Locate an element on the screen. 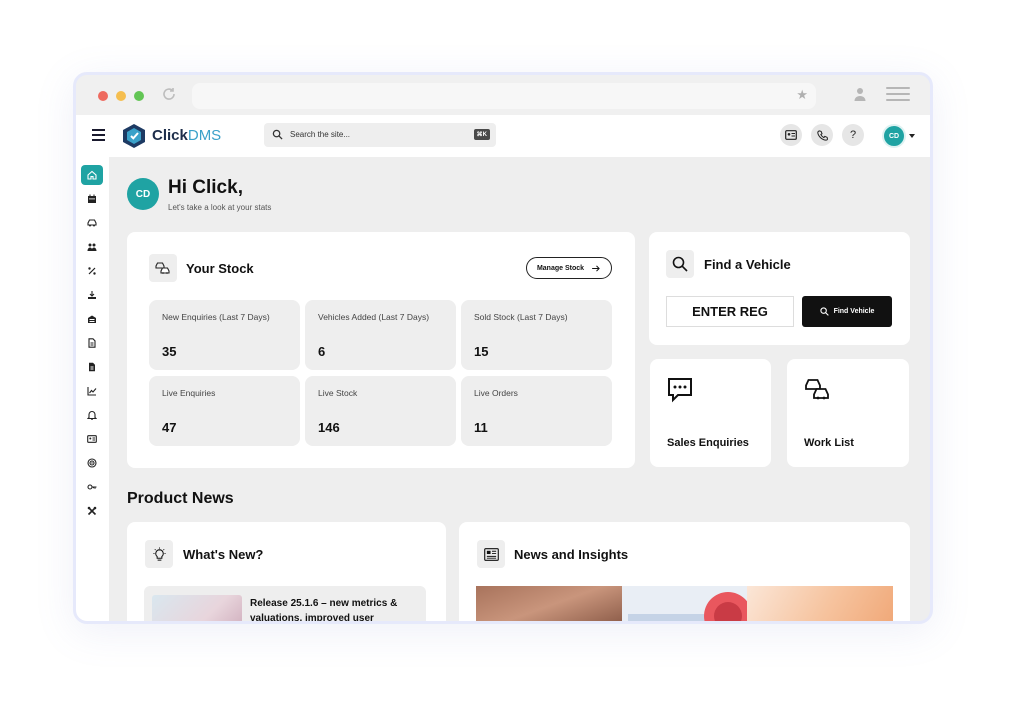 The image size is (1024, 714). sidebar-item-car is located at coordinates (92, 223).